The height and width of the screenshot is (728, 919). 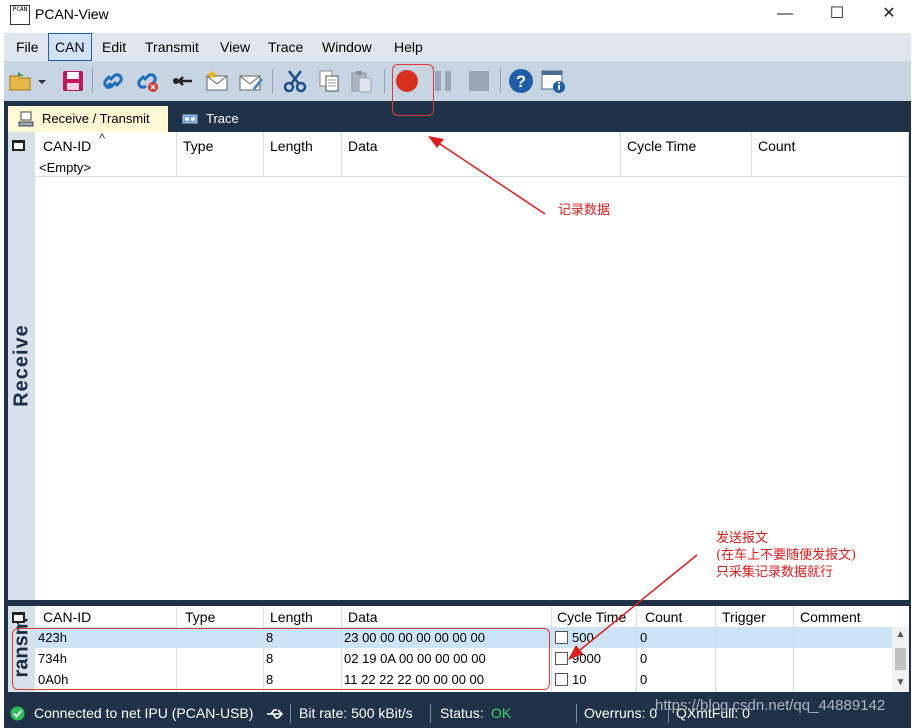 I want to click on close-button: ✕, so click(x=889, y=15).